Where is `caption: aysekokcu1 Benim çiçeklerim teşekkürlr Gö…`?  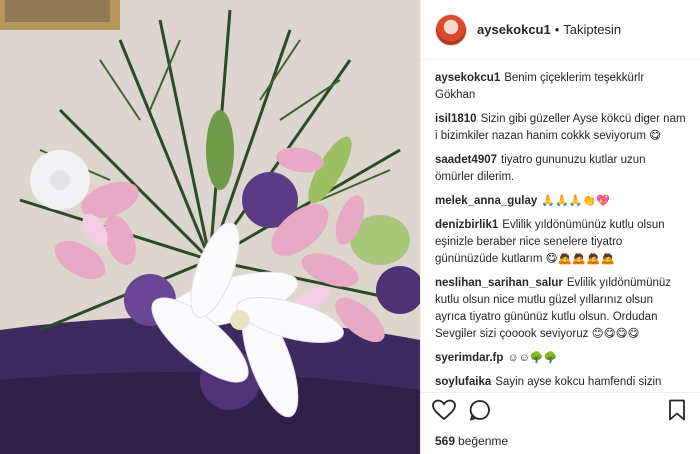
caption: aysekokcu1 Benim çiçeklerim teşekkürlr Gö… is located at coordinates (560, 87).